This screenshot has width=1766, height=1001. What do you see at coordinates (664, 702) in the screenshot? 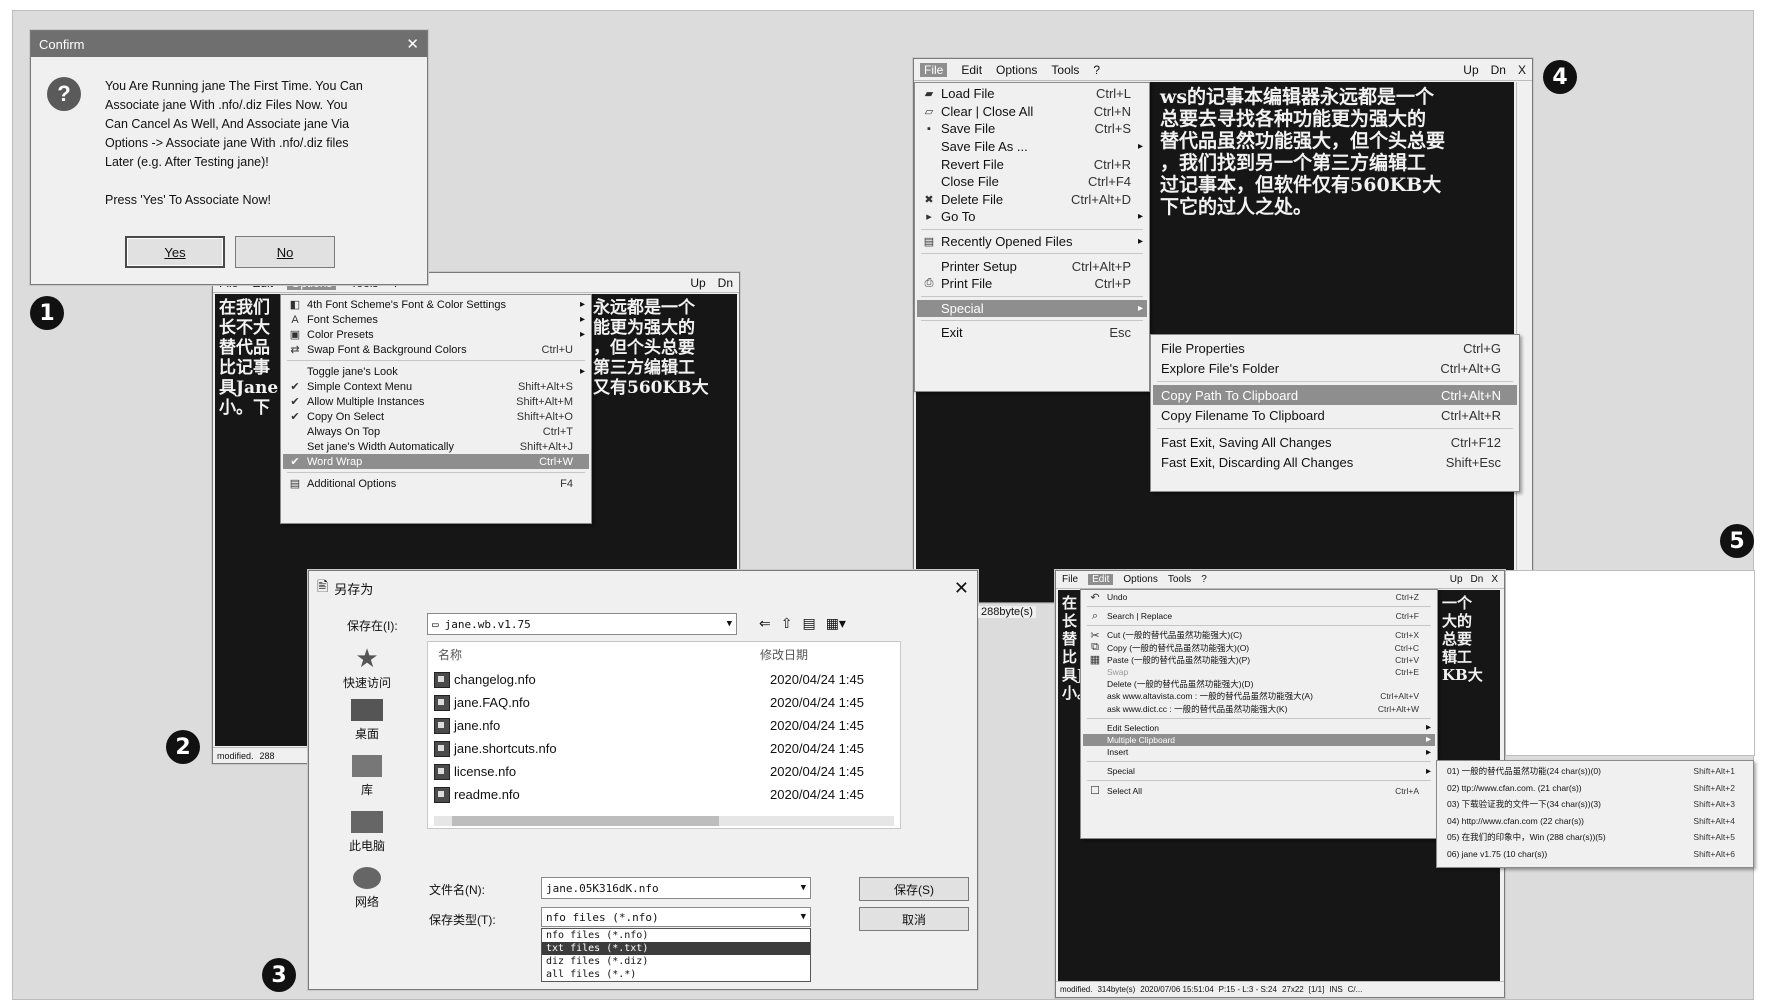
I see `file-row: jane.FAQ.nfo 2020/04/24 1:45` at bounding box center [664, 702].